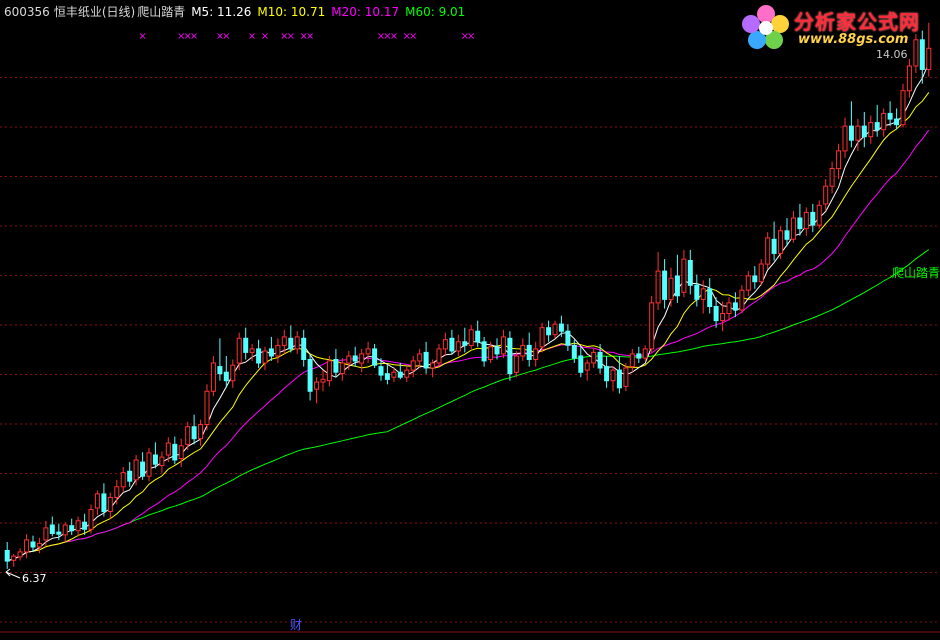 This screenshot has width=940, height=640. Describe the element at coordinates (291, 12) in the screenshot. I see `ma10-value: M10: 10.71` at that location.